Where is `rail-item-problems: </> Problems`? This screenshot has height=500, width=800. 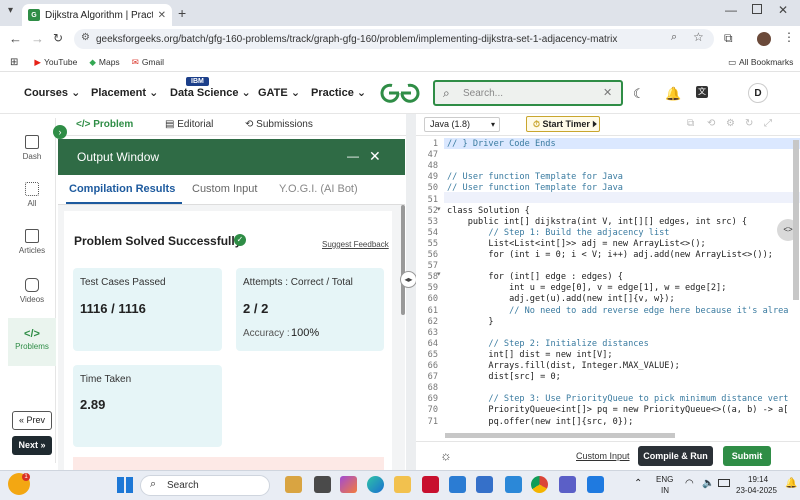
rail-item-problems: </> Problems is located at coordinates (32, 342).